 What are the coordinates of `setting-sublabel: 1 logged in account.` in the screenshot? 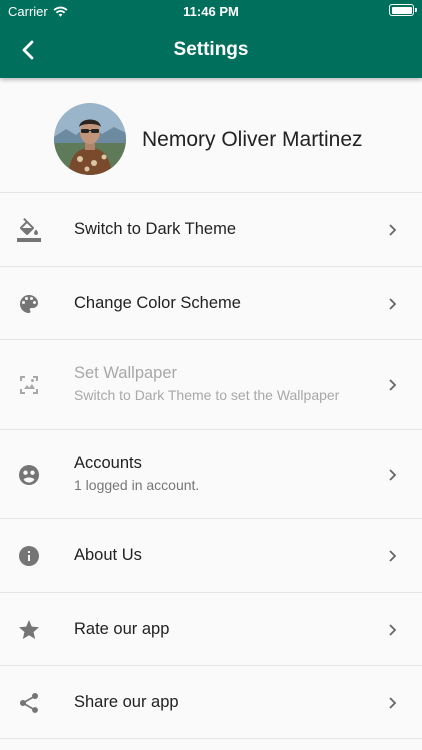 It's located at (137, 485).